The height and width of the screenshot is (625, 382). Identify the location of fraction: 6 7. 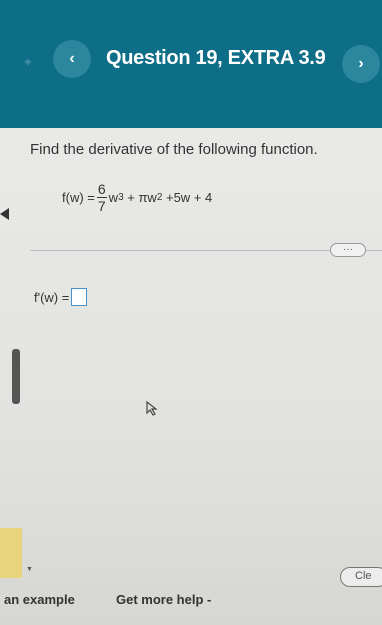
(101, 197).